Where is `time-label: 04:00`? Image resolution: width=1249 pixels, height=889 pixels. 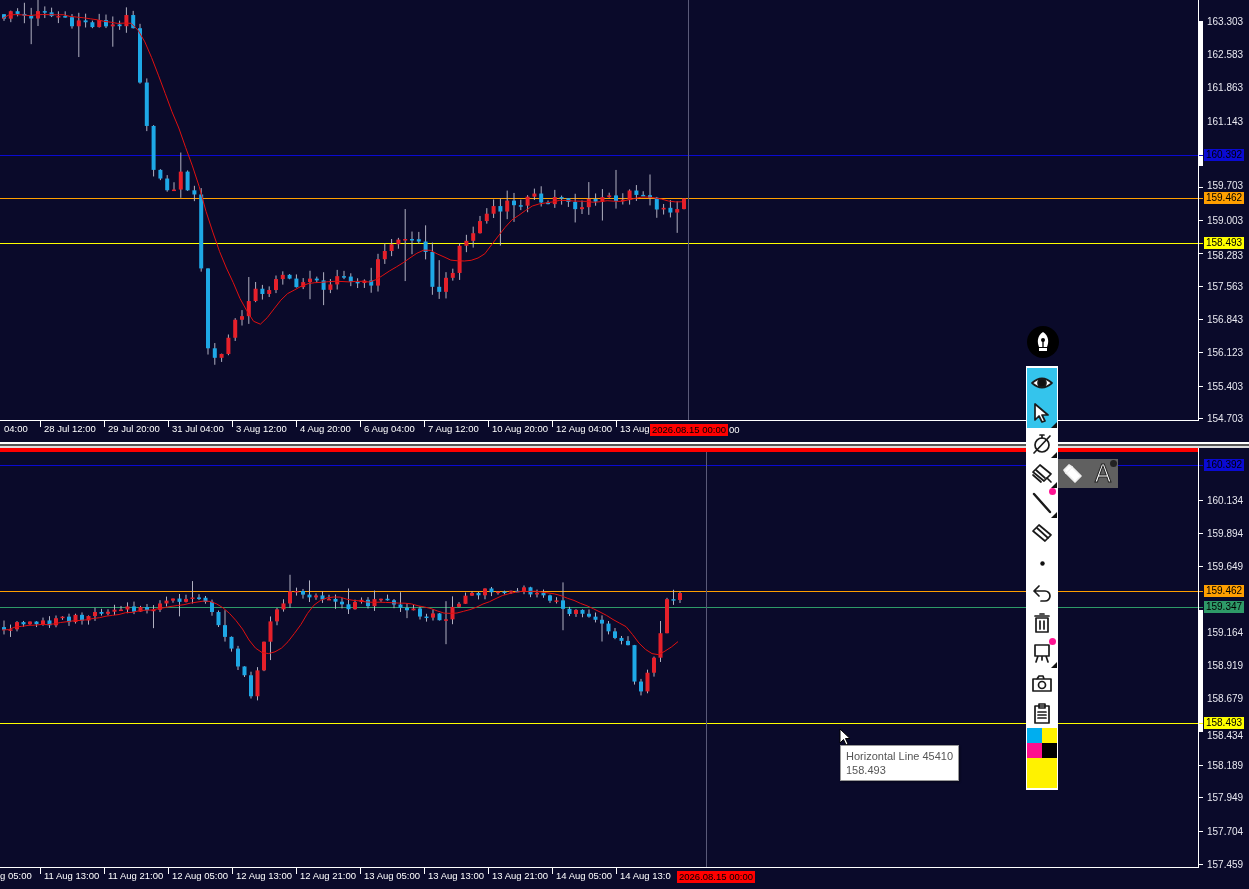 time-label: 04:00 is located at coordinates (16, 428).